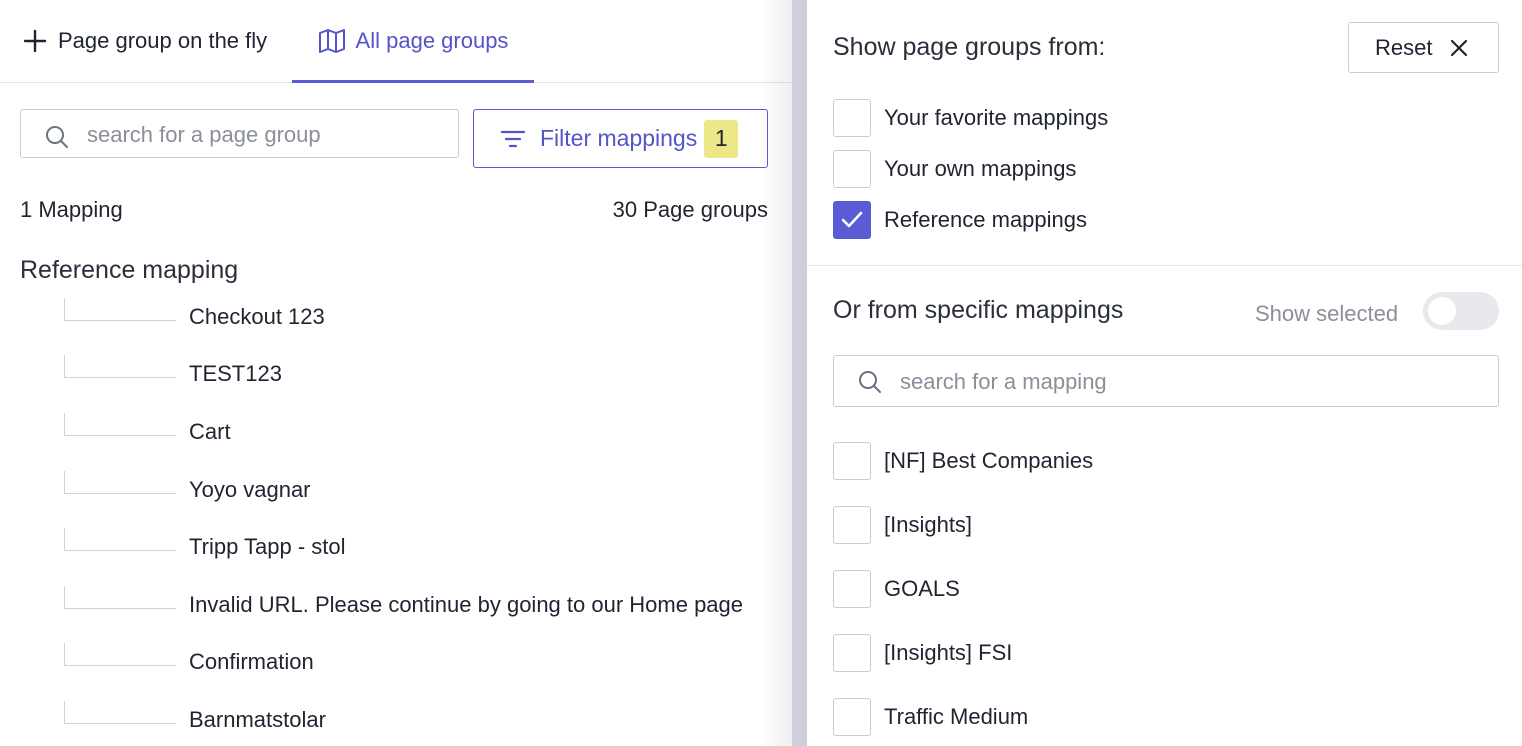 This screenshot has width=1522, height=746. I want to click on checkbox-label: Traffic Medium, so click(956, 716).